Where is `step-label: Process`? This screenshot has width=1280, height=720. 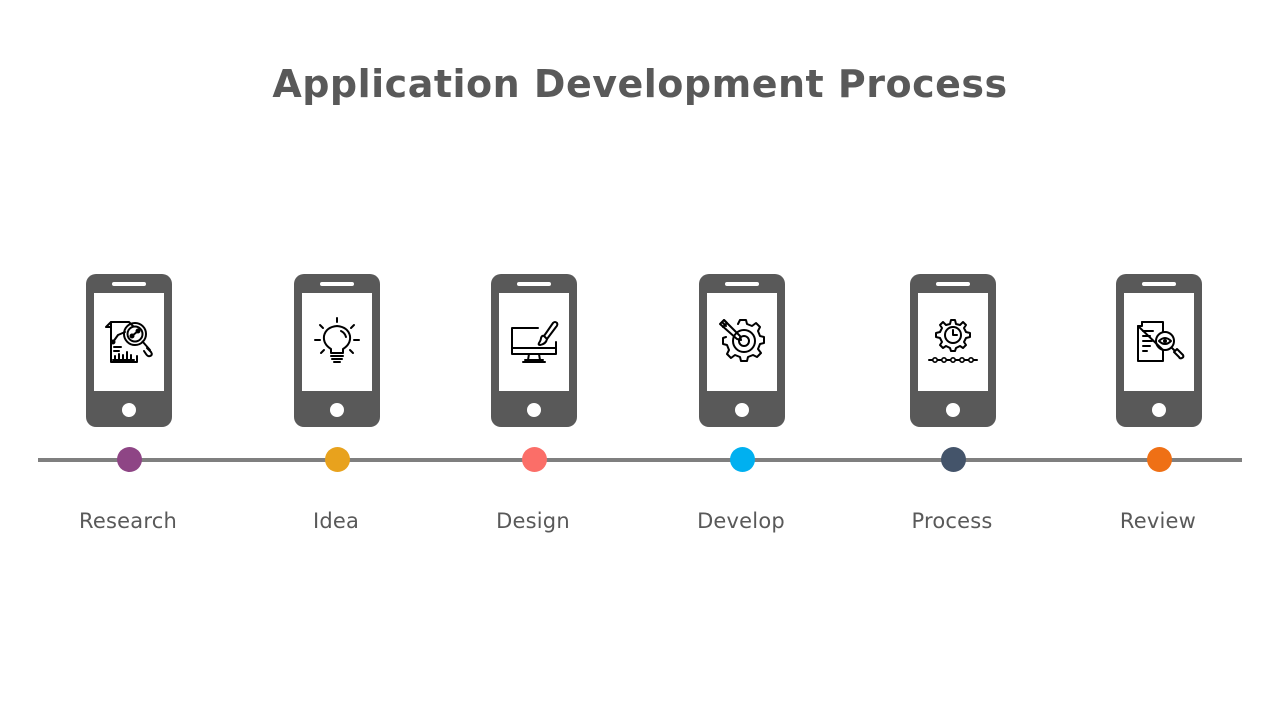
step-label: Process is located at coordinates (952, 521).